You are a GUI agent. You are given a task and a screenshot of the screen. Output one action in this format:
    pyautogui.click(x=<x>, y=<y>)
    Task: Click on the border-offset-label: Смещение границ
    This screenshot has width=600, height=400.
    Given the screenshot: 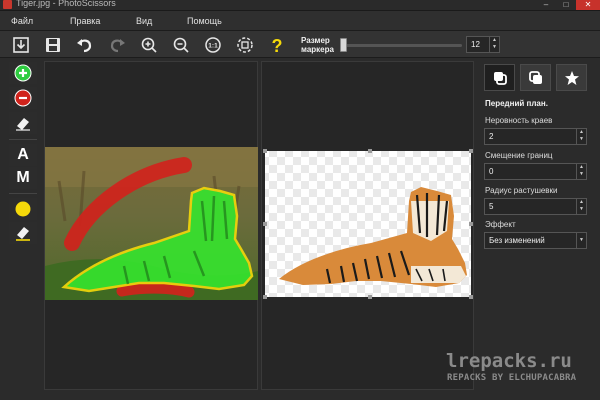 What is the action you would take?
    pyautogui.click(x=519, y=155)
    